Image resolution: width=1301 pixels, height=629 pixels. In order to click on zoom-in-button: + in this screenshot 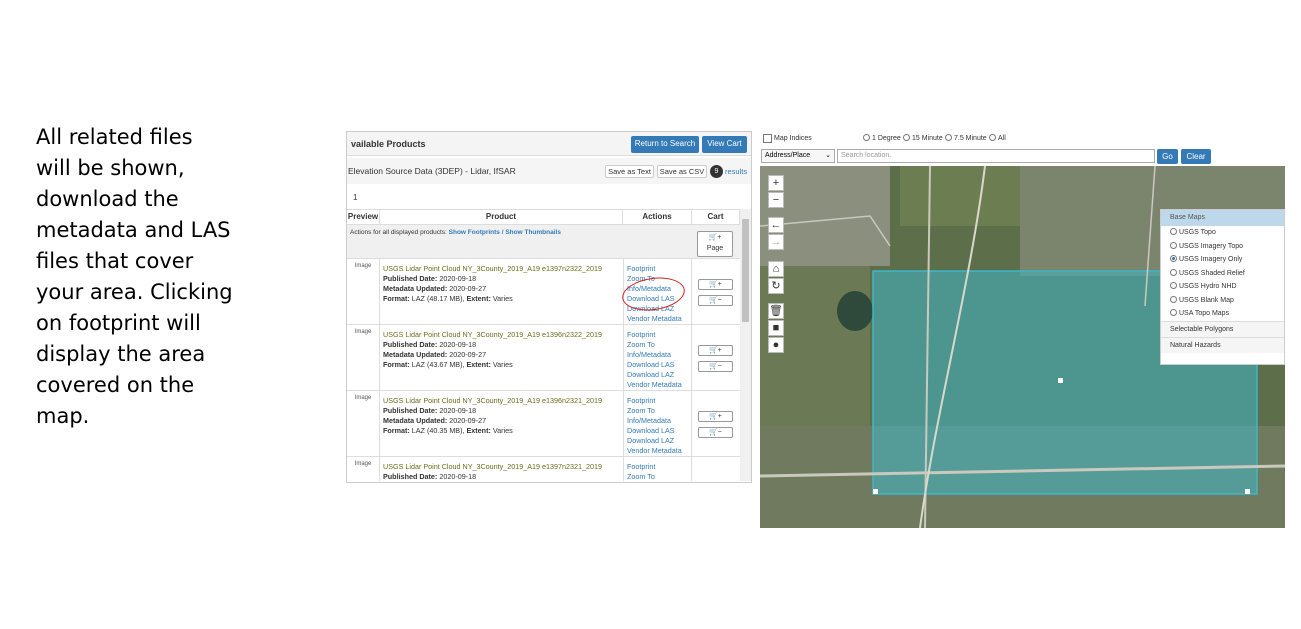, I will do `click(776, 183)`.